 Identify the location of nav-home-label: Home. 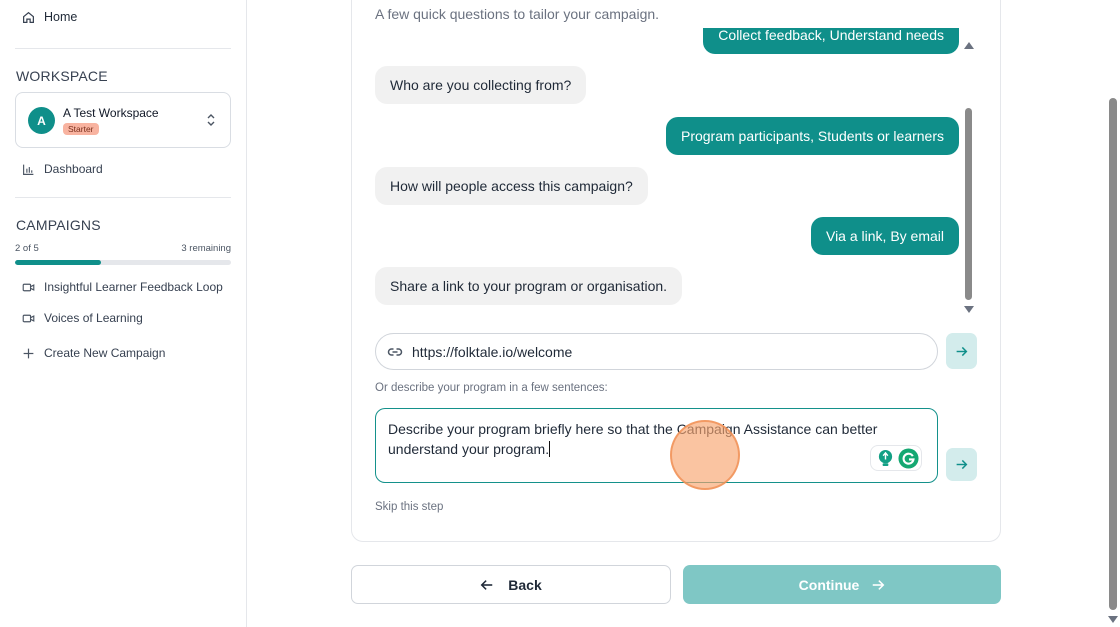
(61, 17).